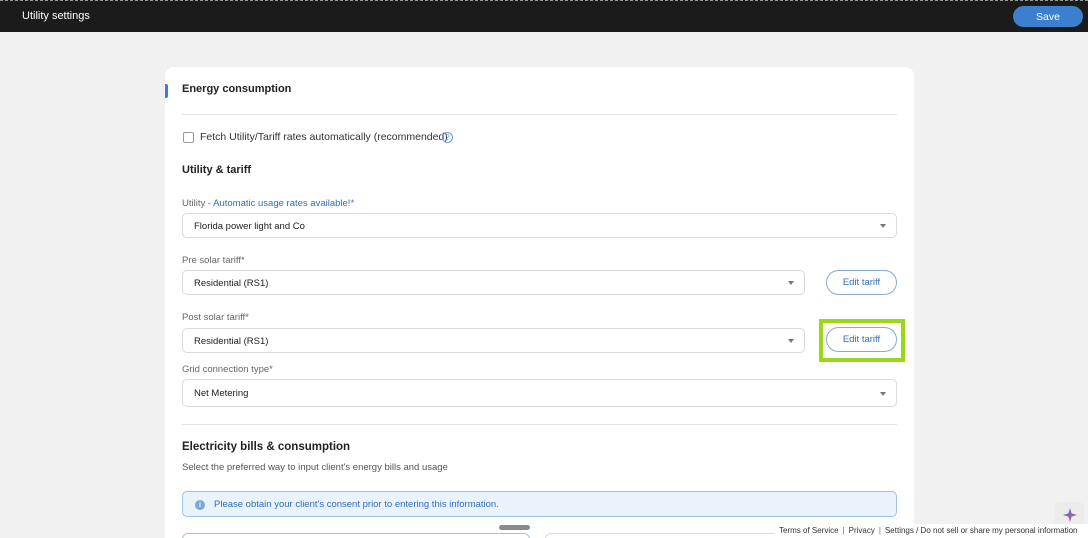  Describe the element at coordinates (356, 535) in the screenshot. I see `input-option-left` at that location.